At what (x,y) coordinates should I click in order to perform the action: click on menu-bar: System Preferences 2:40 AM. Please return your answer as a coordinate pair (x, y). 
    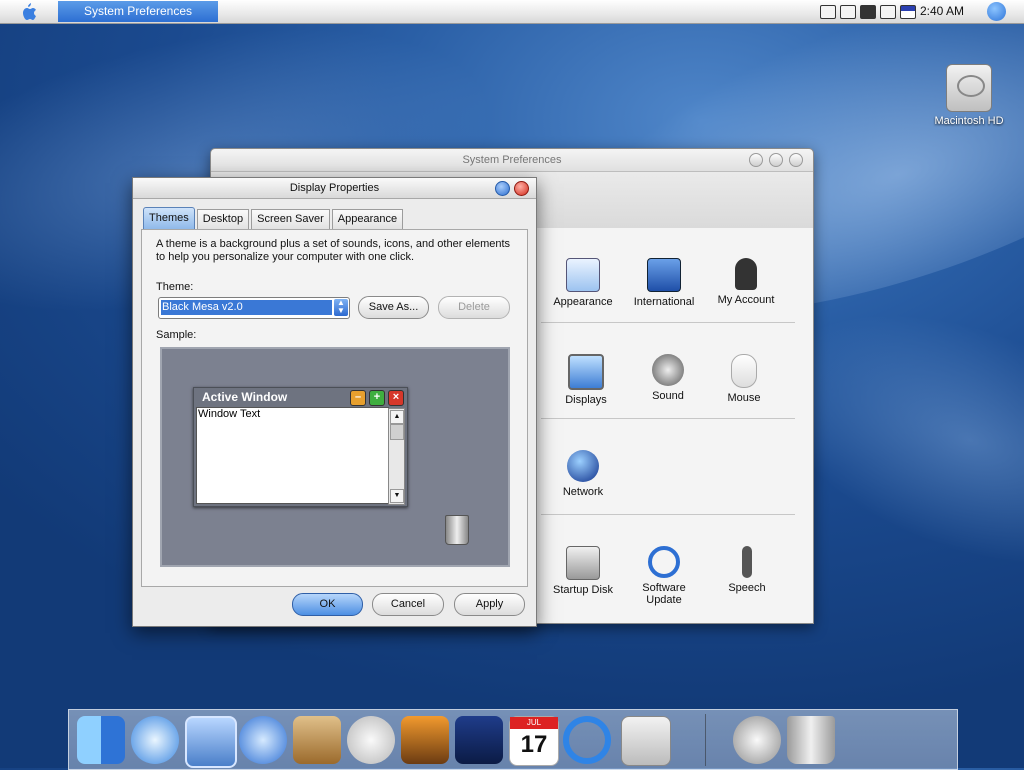
    Looking at the image, I should click on (512, 12).